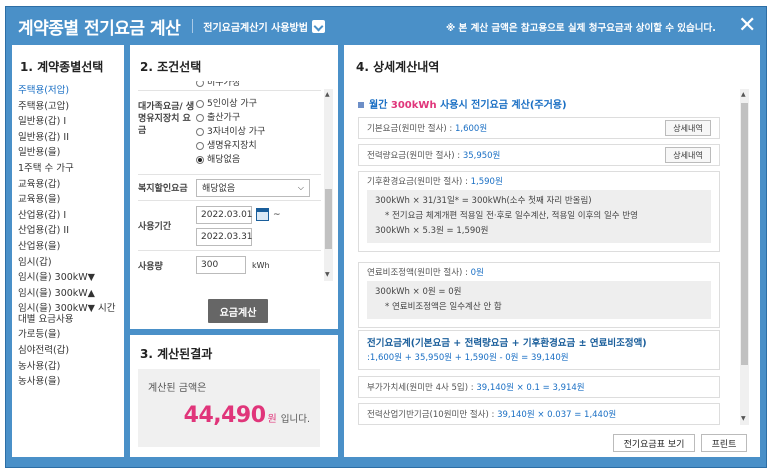  I want to click on period-to-input: 2022.03.31, so click(224, 236).